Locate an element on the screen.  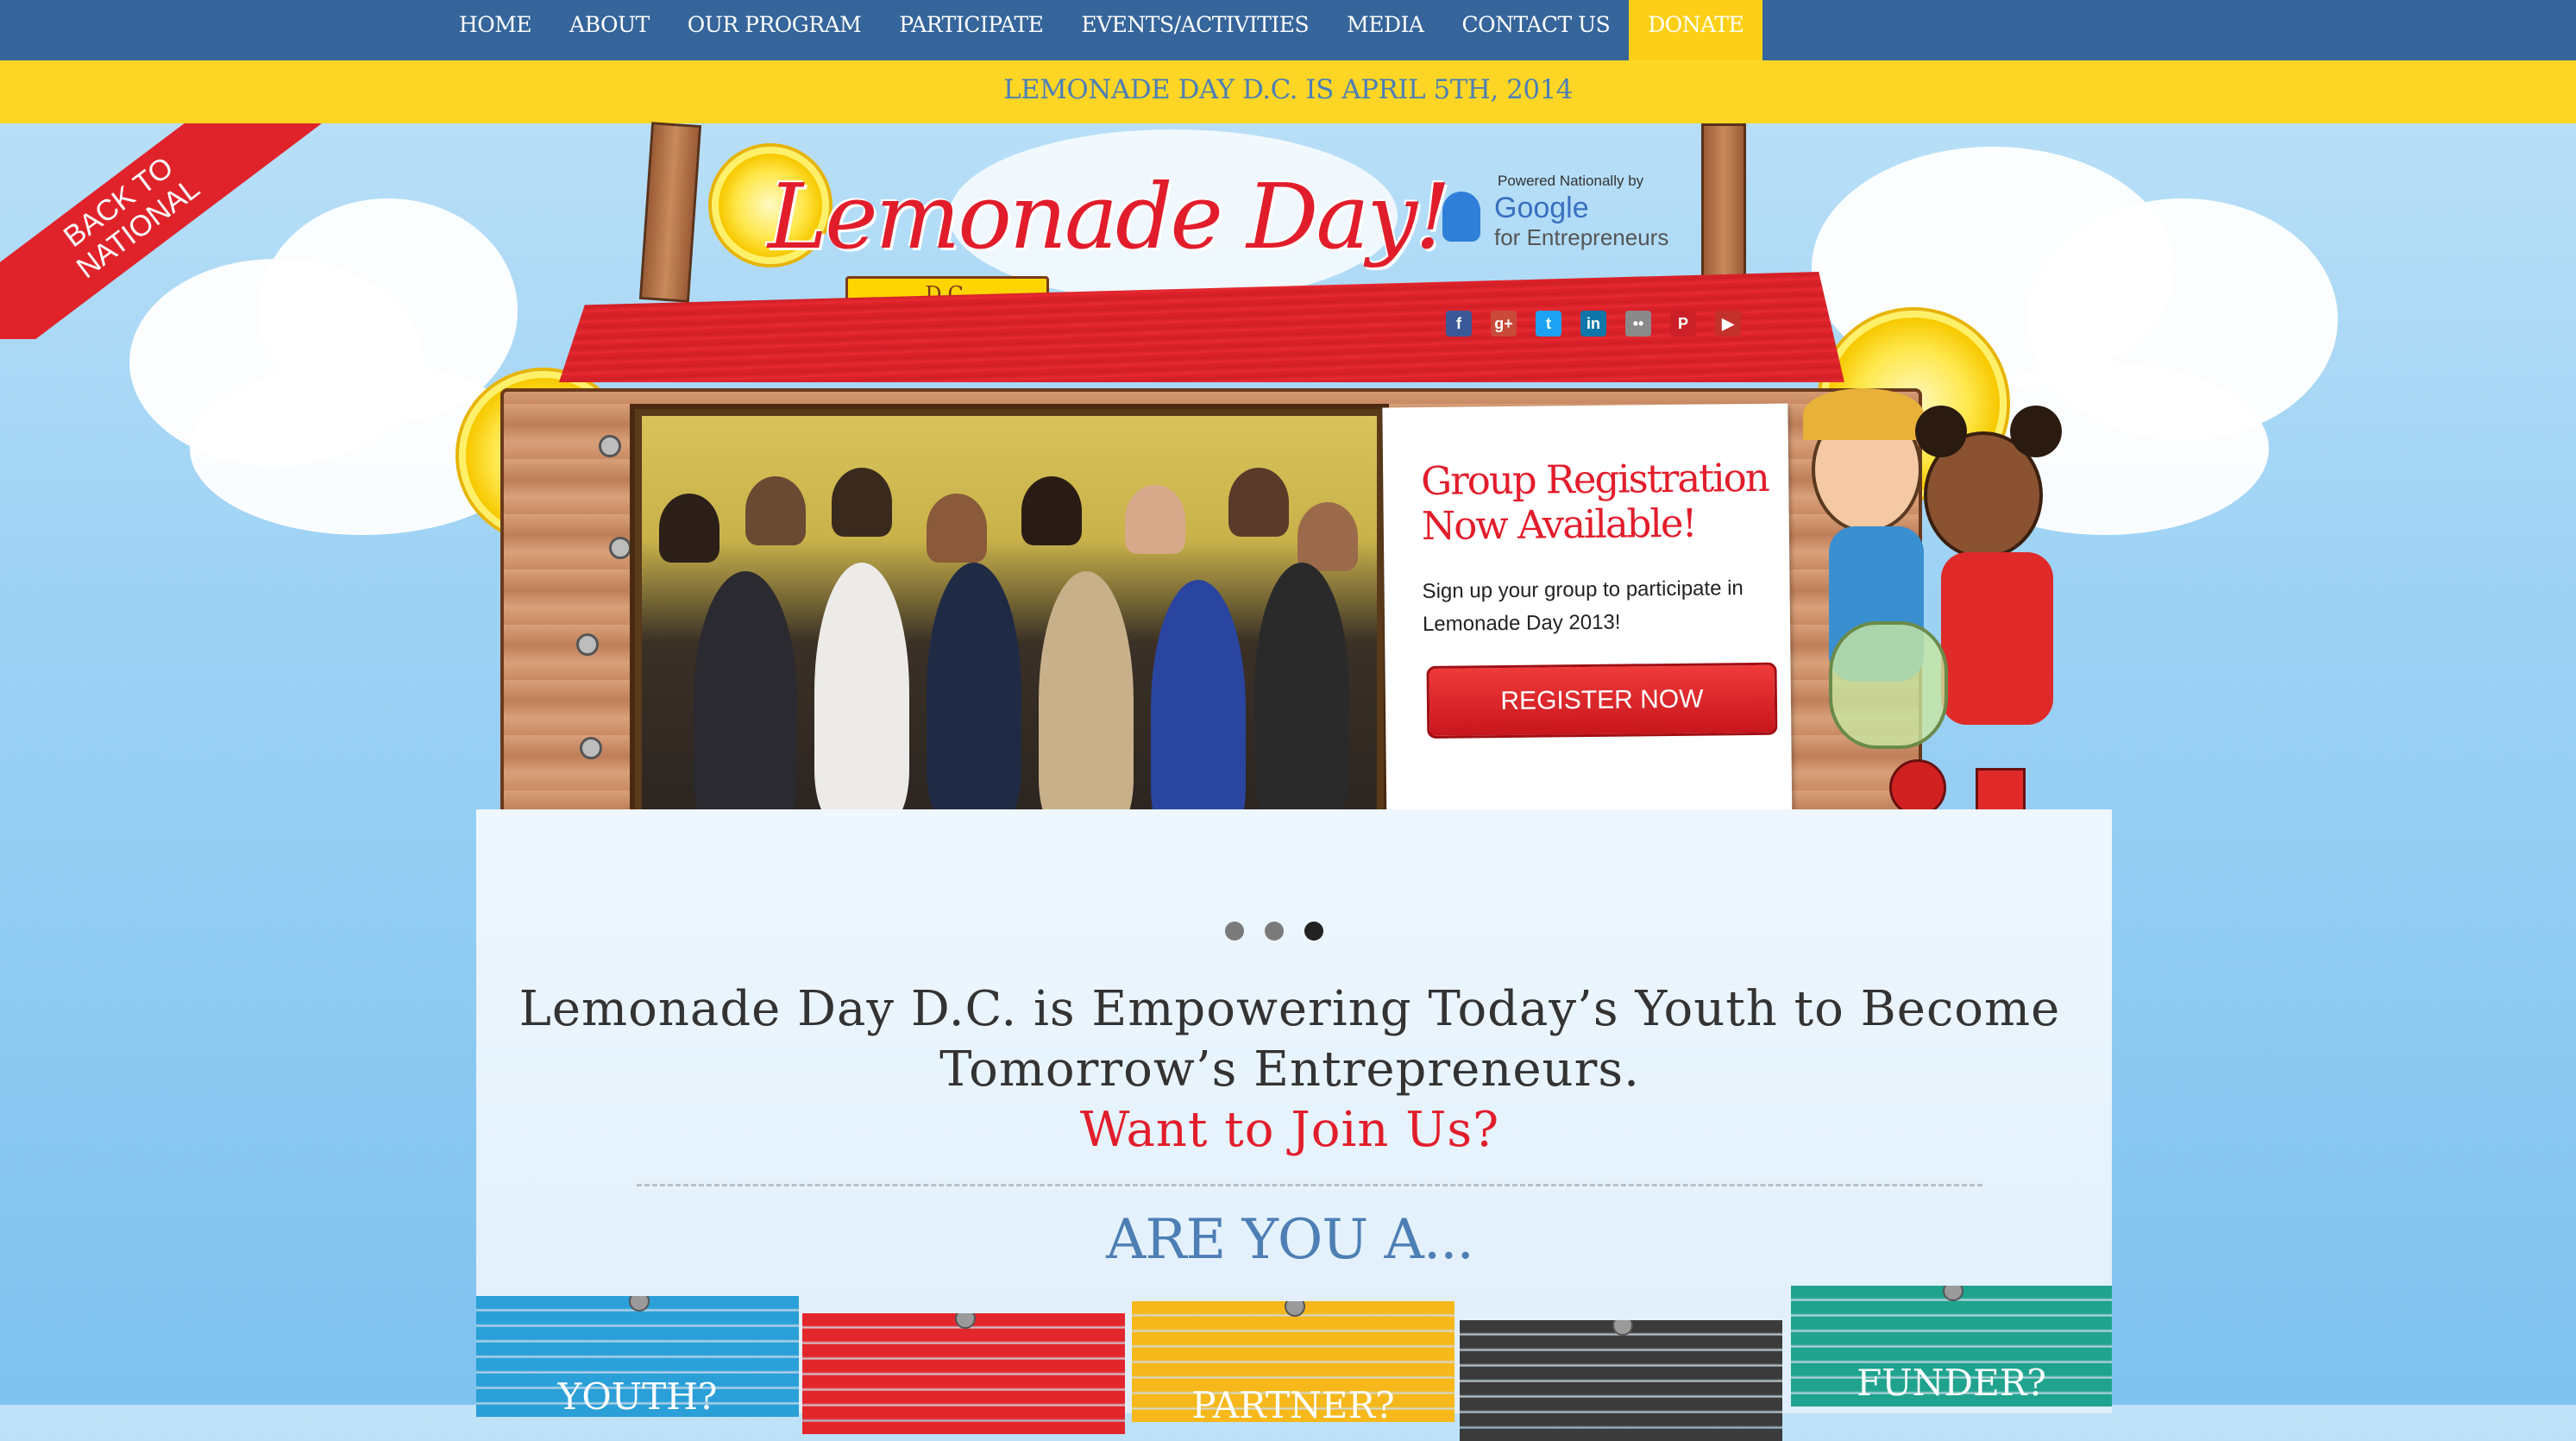
slide-heading-line-2: Now Available! is located at coordinates (1558, 525).